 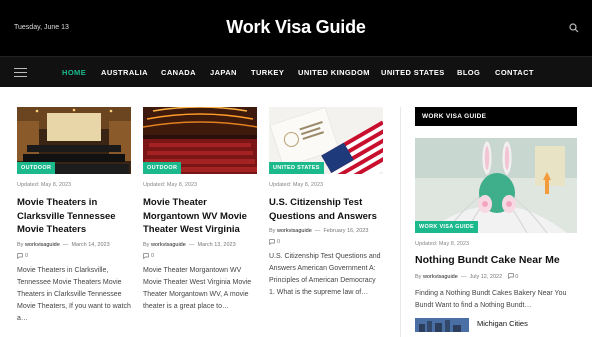 I want to click on nav-item-turkey: TURKEY, so click(x=267, y=72).